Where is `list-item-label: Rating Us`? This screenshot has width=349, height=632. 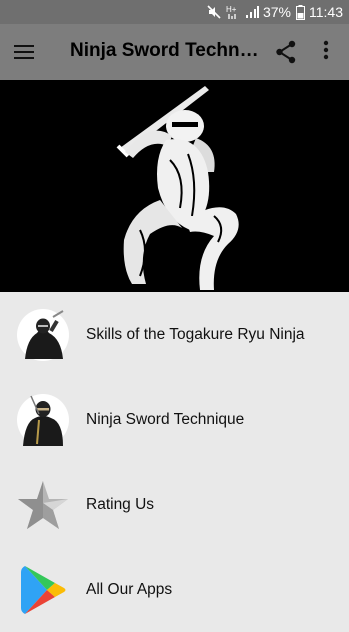
list-item-label: Rating Us is located at coordinates (120, 504).